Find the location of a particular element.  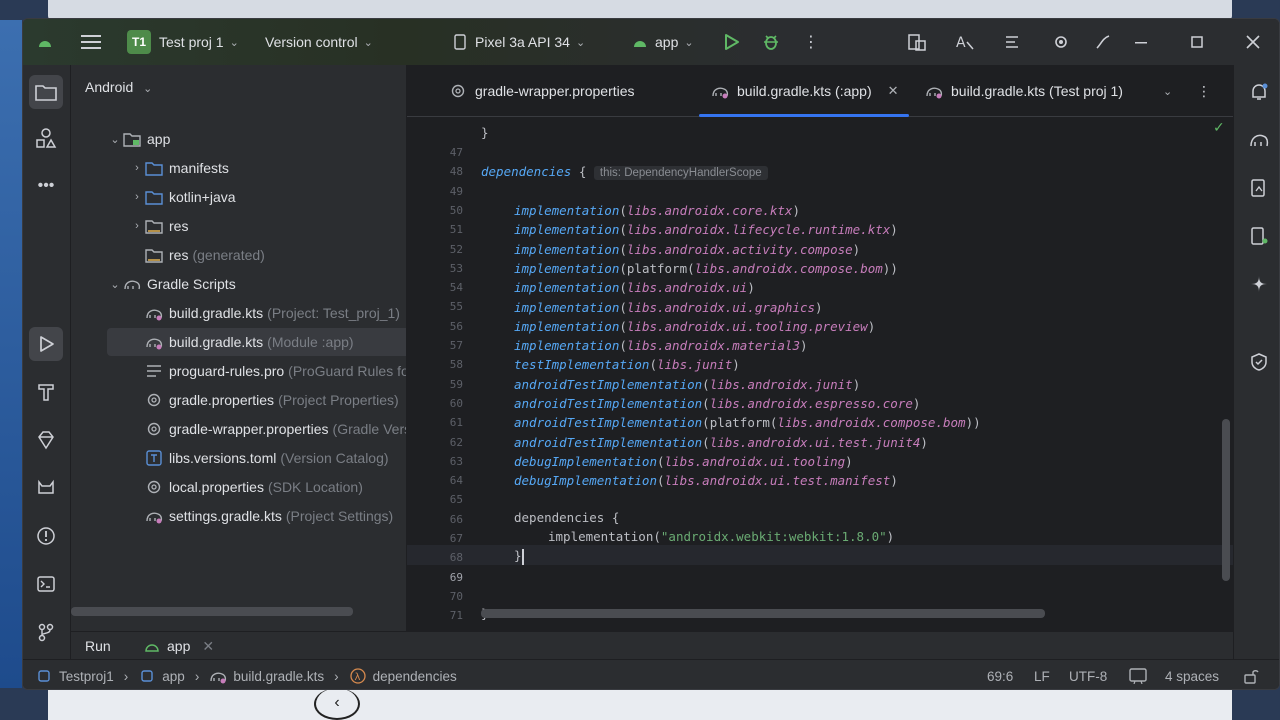

tree-item-build-gradle-module: build.gradle.kts (Module :app) is located at coordinates (256, 342).